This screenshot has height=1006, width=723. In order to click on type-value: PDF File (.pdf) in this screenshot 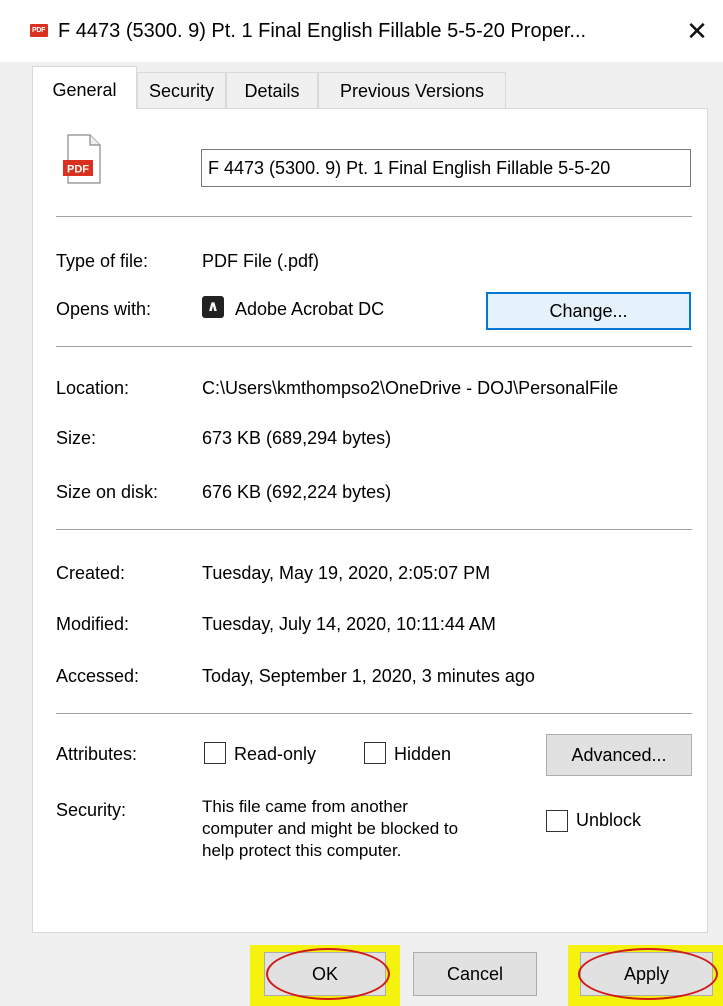, I will do `click(261, 261)`.